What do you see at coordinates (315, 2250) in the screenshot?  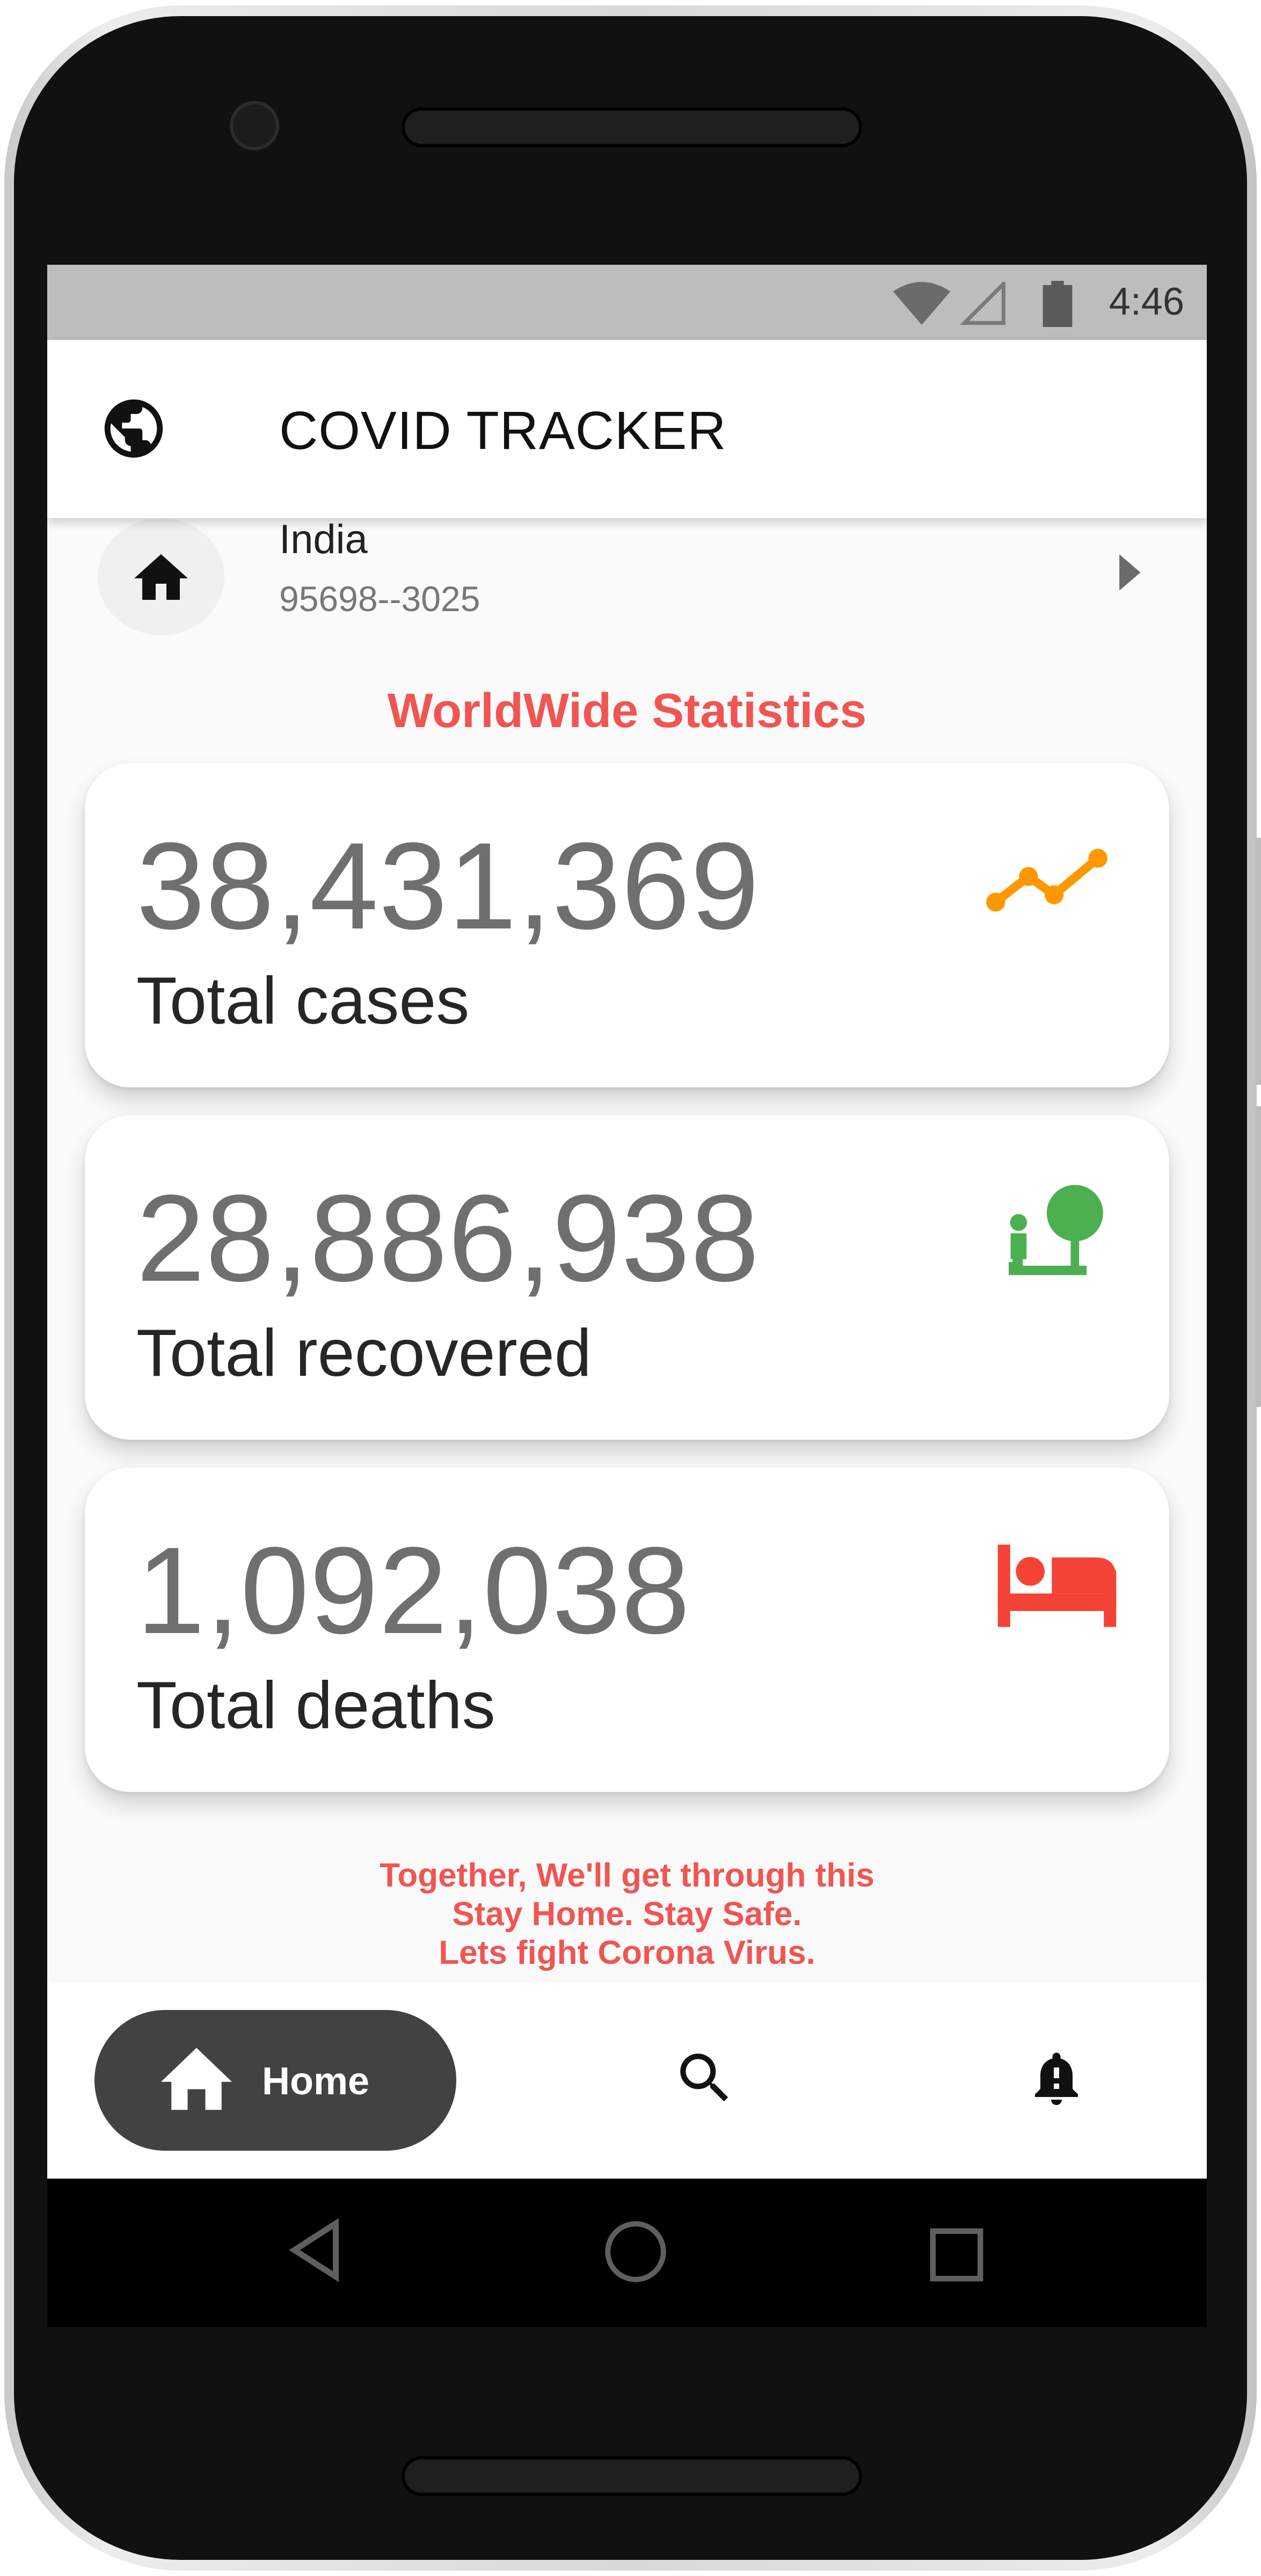 I see `back-icon` at bounding box center [315, 2250].